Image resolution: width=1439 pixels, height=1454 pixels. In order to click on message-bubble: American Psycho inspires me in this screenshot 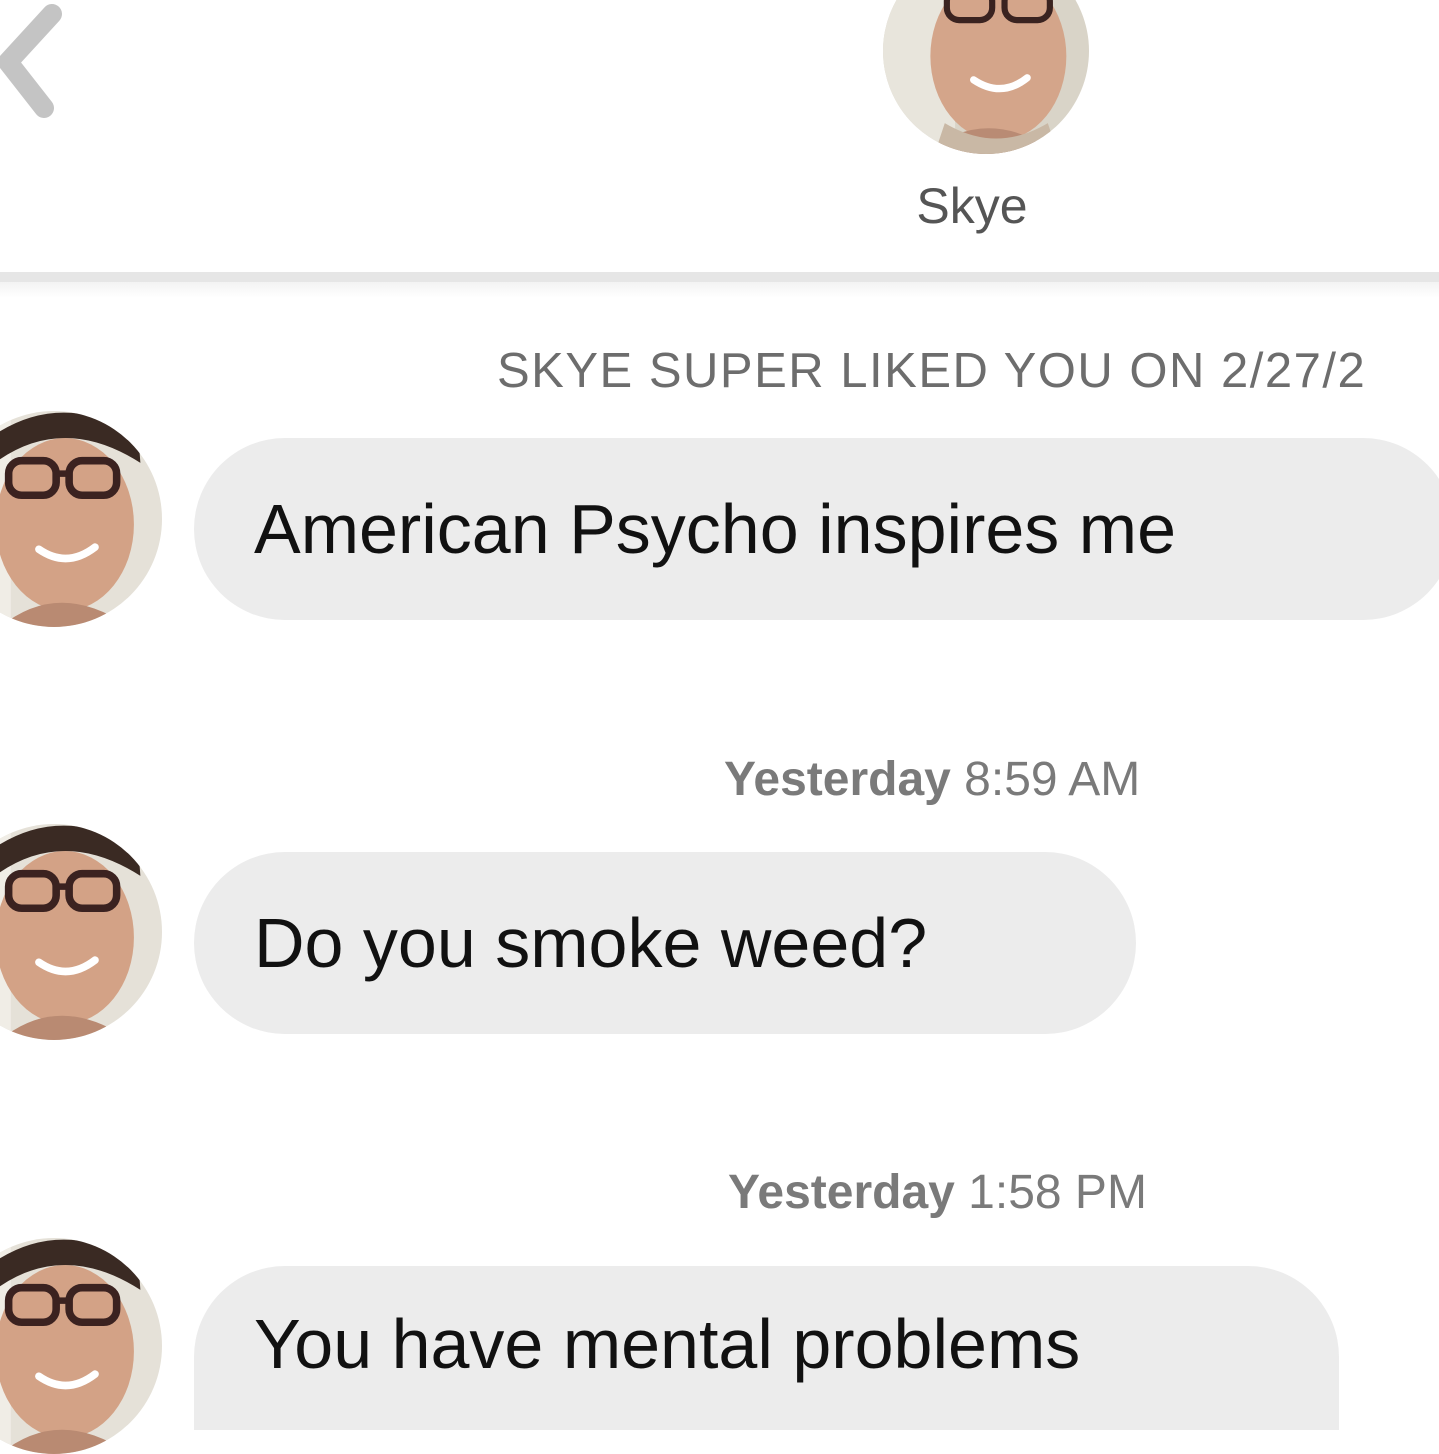, I will do `click(816, 529)`.